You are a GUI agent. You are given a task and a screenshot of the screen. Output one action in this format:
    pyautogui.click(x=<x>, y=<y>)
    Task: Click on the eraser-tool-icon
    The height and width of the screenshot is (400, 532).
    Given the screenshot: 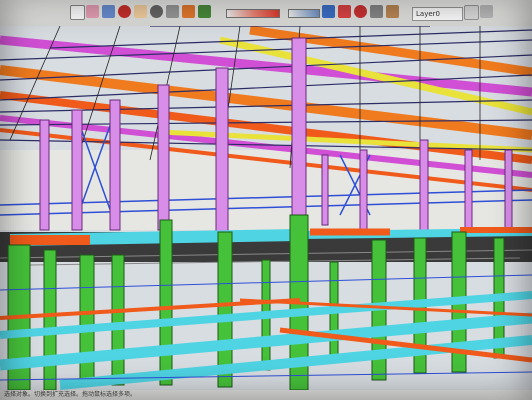 What is the action you would take?
    pyautogui.click(x=92, y=11)
    